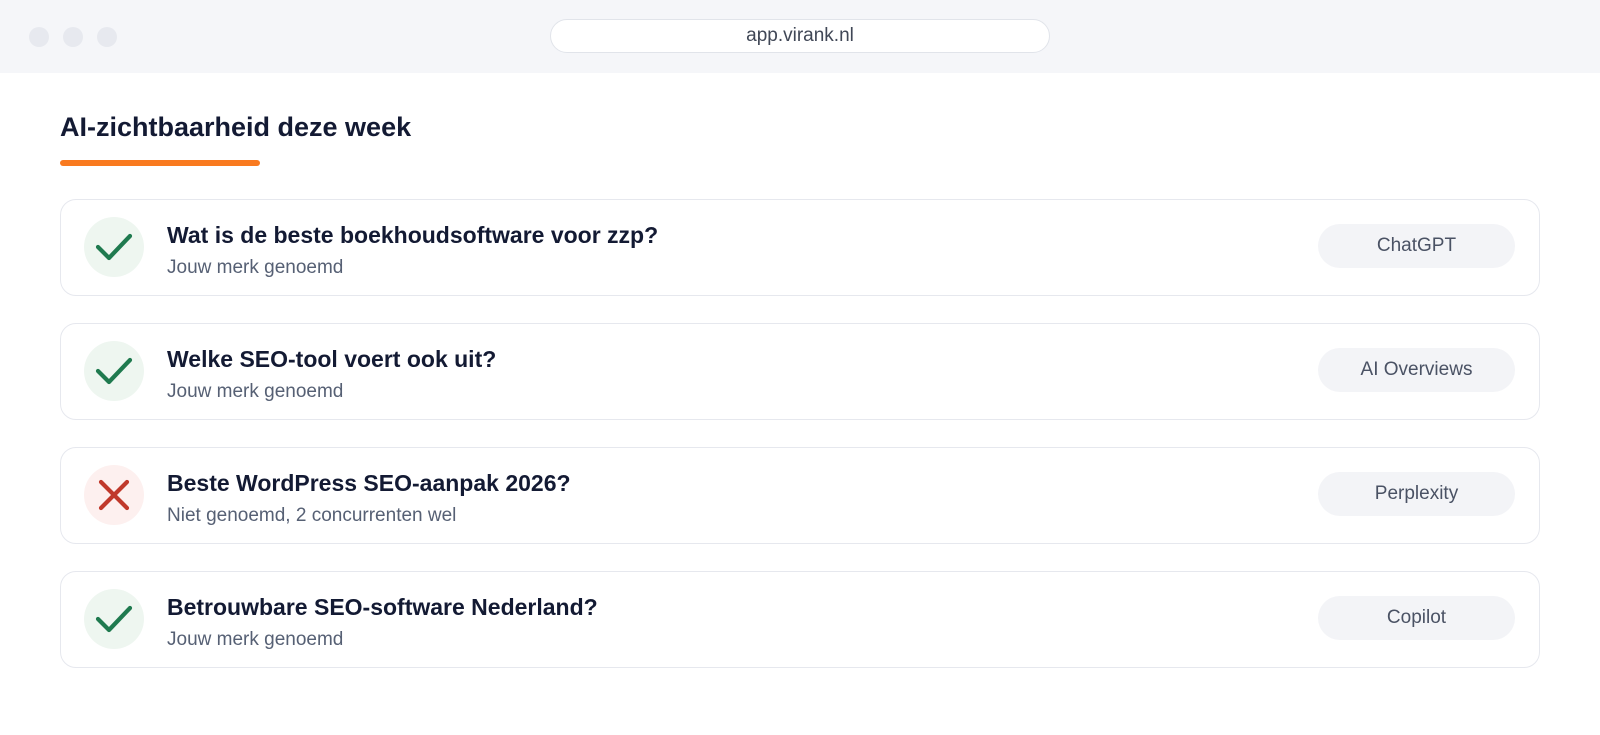  I want to click on cross-icon, so click(114, 495).